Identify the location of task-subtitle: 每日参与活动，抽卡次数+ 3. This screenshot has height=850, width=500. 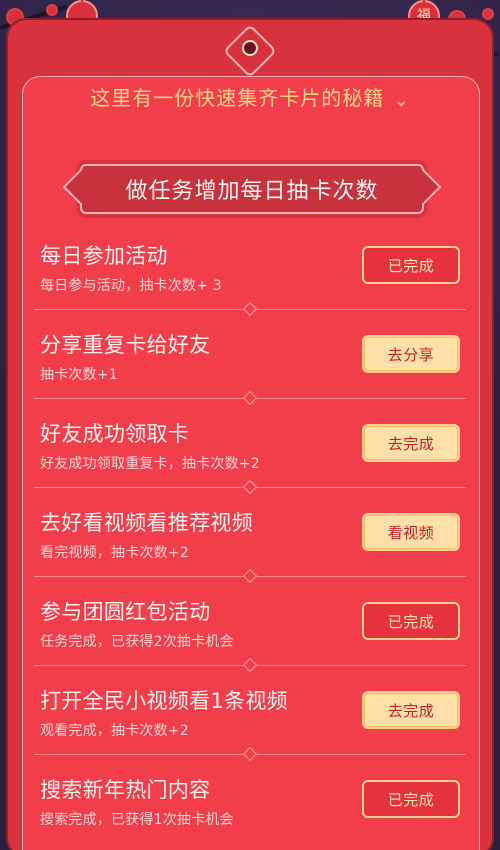
(131, 286).